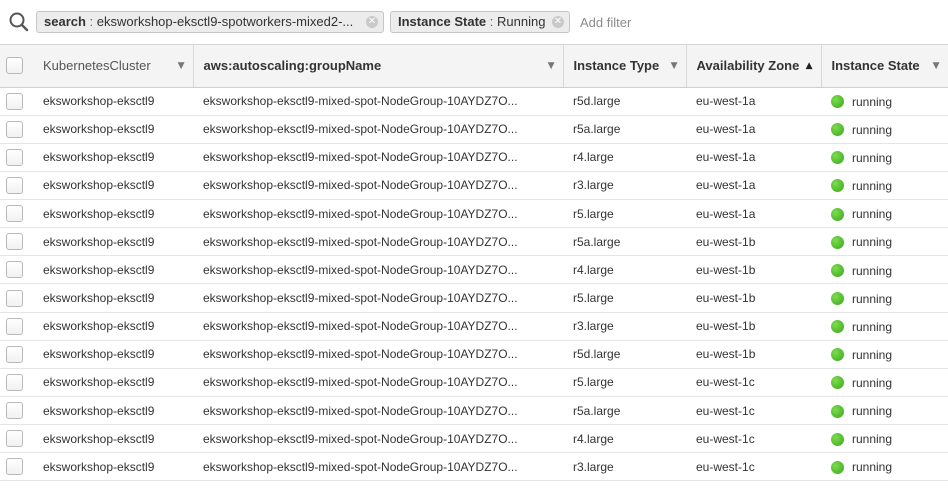  I want to click on column-header-group-name: aws:autoscaling:groupName ▼, so click(378, 66).